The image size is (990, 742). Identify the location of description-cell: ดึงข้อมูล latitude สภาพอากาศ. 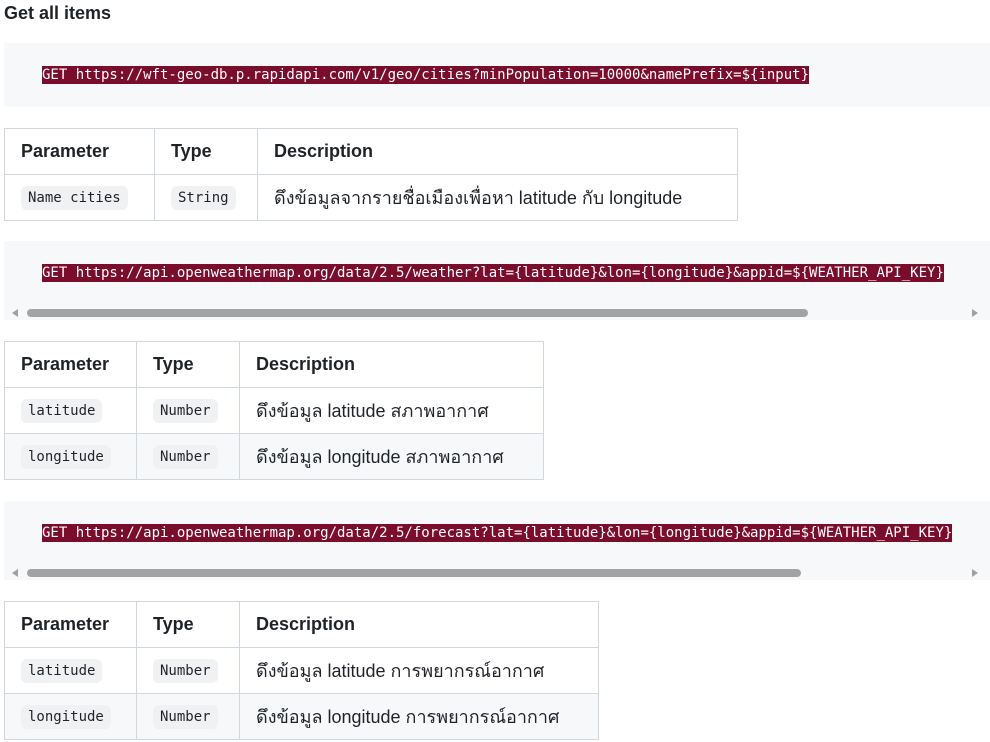
(391, 410).